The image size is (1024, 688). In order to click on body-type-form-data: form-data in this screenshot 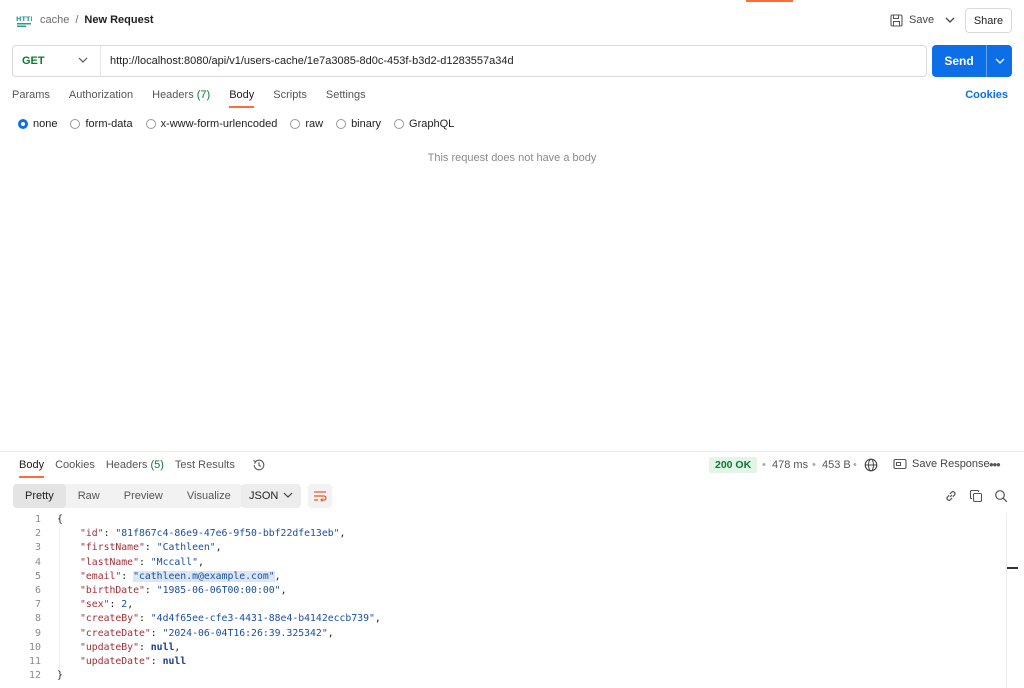, I will do `click(101, 124)`.